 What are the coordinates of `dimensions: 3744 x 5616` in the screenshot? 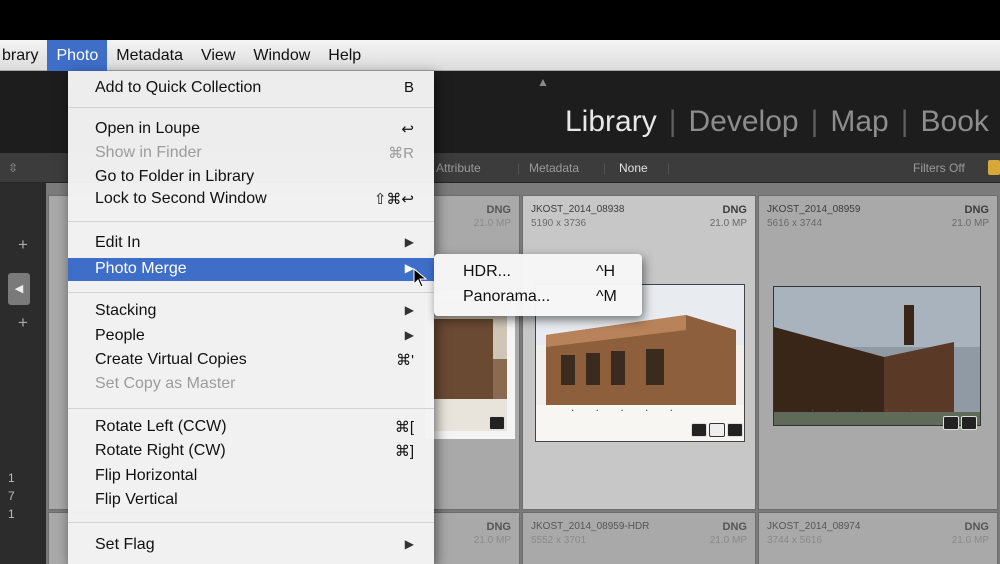 It's located at (795, 540).